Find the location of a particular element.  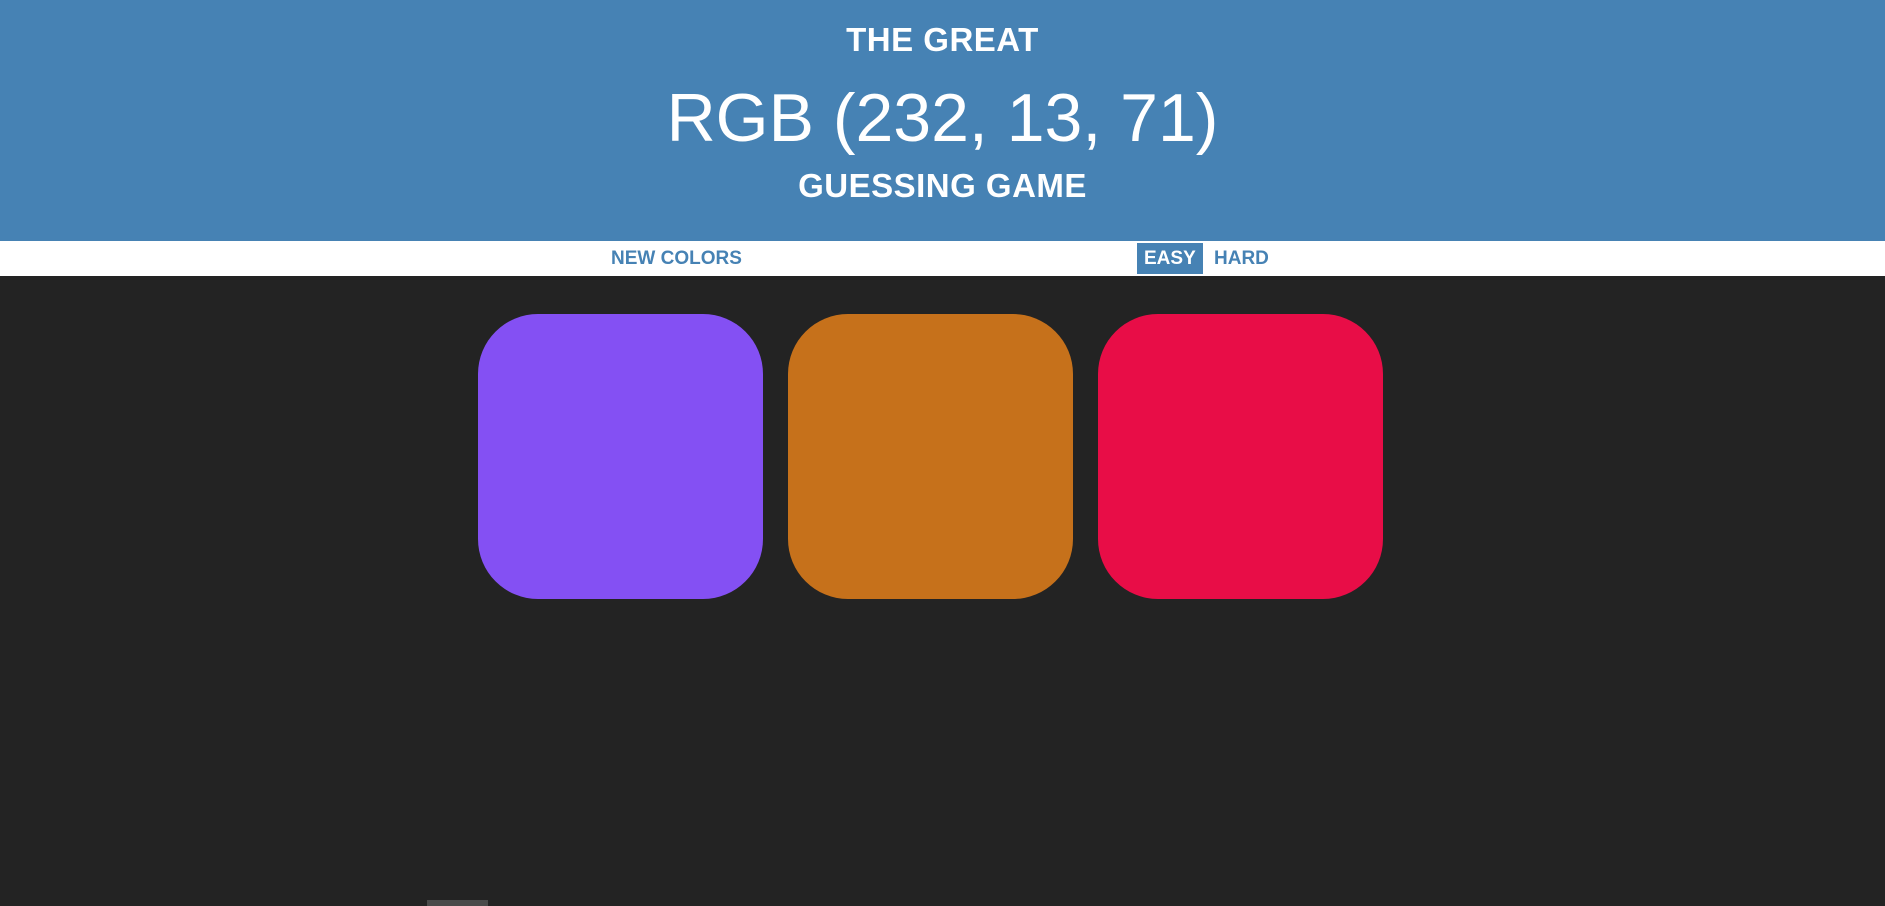

new-colors-button: NEW COLORS is located at coordinates (676, 258).